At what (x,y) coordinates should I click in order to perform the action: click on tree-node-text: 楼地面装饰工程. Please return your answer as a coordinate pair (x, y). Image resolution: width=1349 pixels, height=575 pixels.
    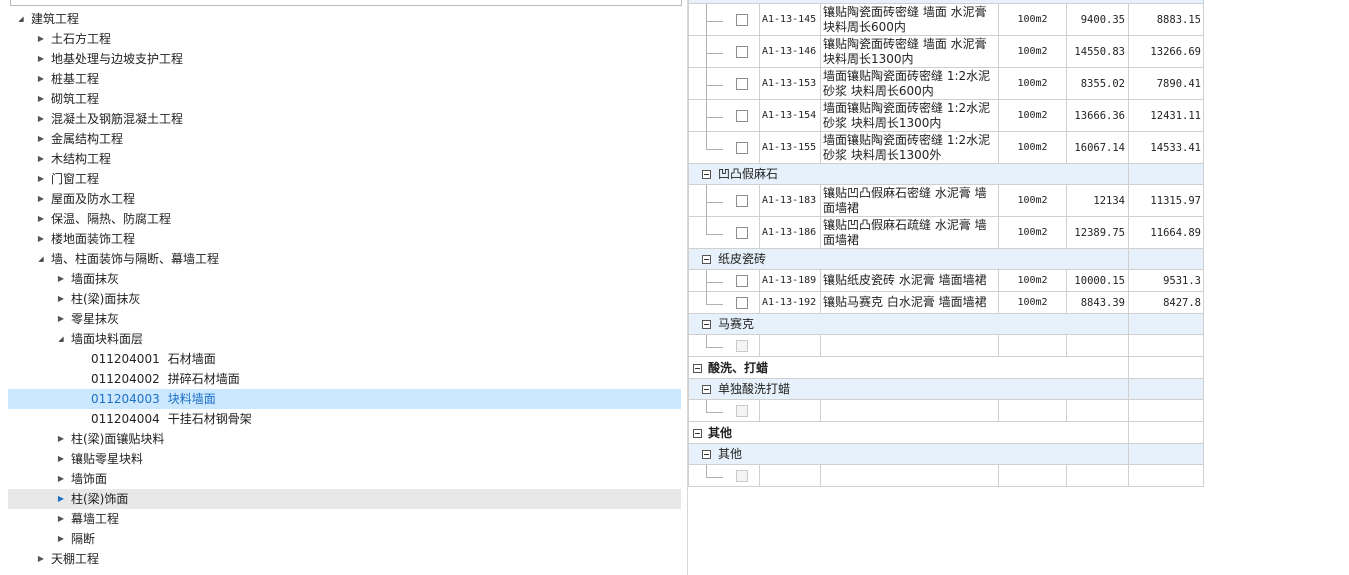
    Looking at the image, I should click on (93, 239).